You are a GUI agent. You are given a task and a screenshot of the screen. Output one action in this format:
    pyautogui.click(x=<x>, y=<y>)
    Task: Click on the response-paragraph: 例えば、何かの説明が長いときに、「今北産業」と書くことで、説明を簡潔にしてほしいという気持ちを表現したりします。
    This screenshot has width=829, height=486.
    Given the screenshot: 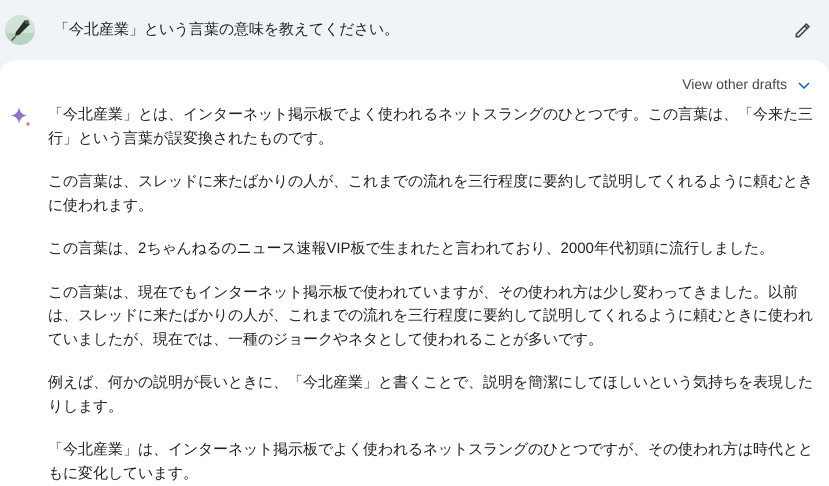 What is the action you would take?
    pyautogui.click(x=431, y=394)
    